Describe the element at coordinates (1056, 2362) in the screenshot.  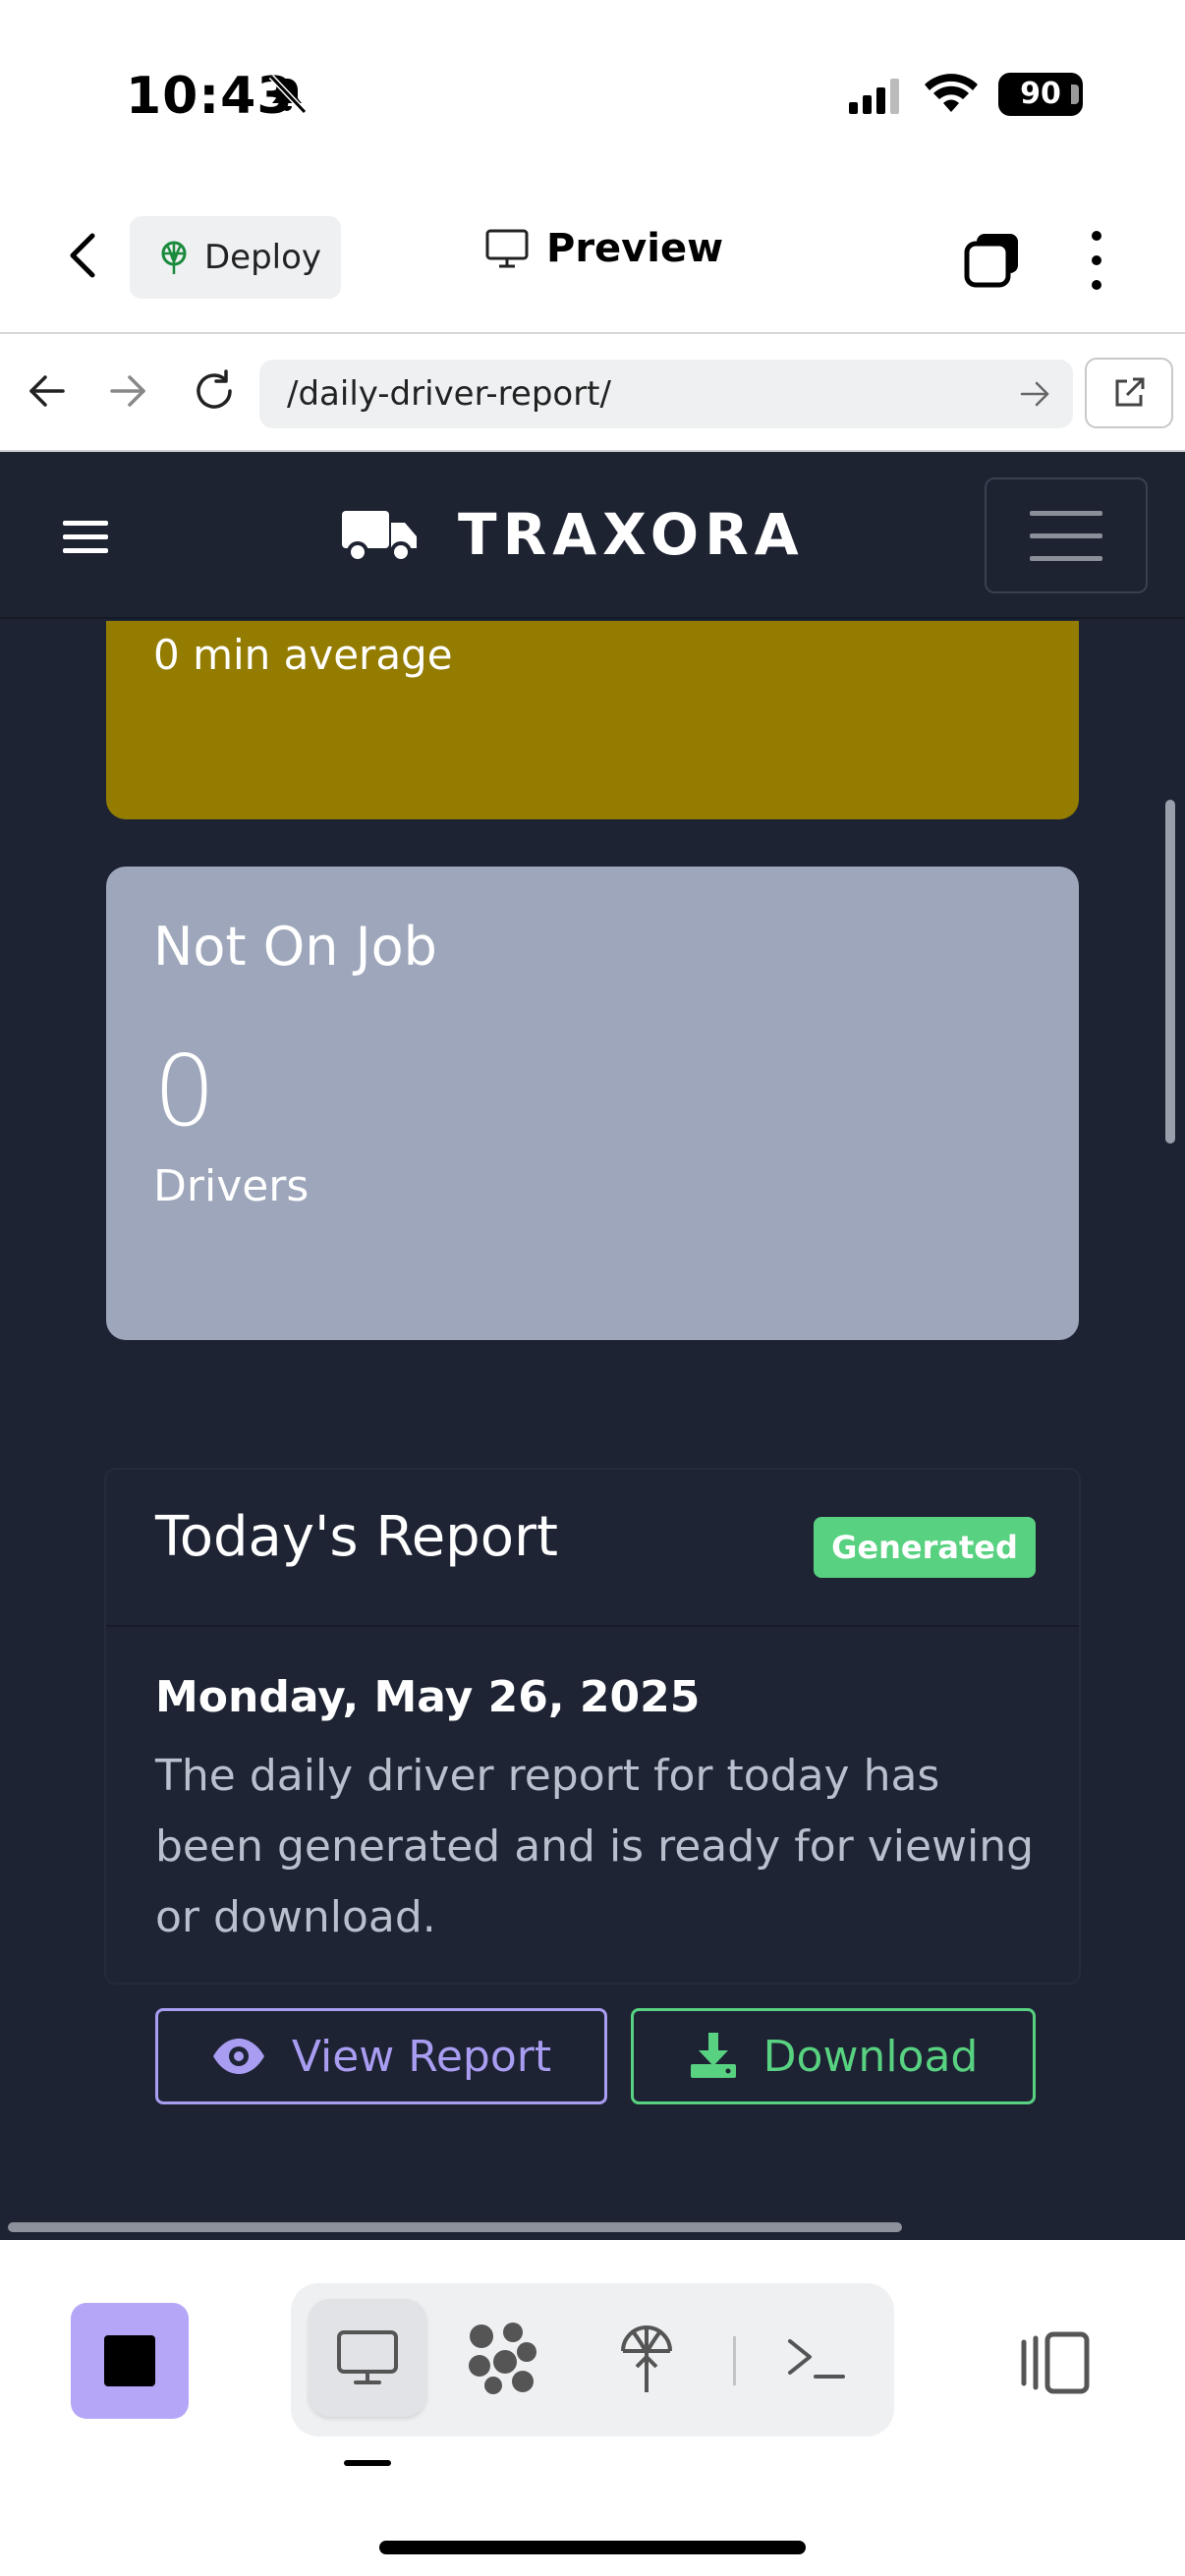
I see `panels-icon` at that location.